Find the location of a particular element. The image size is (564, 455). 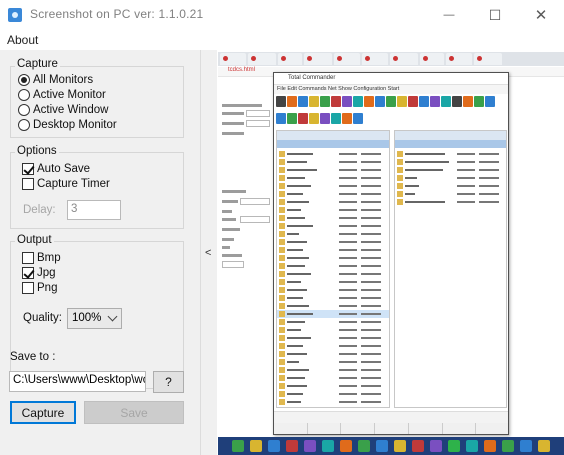

preview-fm-left-panel is located at coordinates (333, 269).